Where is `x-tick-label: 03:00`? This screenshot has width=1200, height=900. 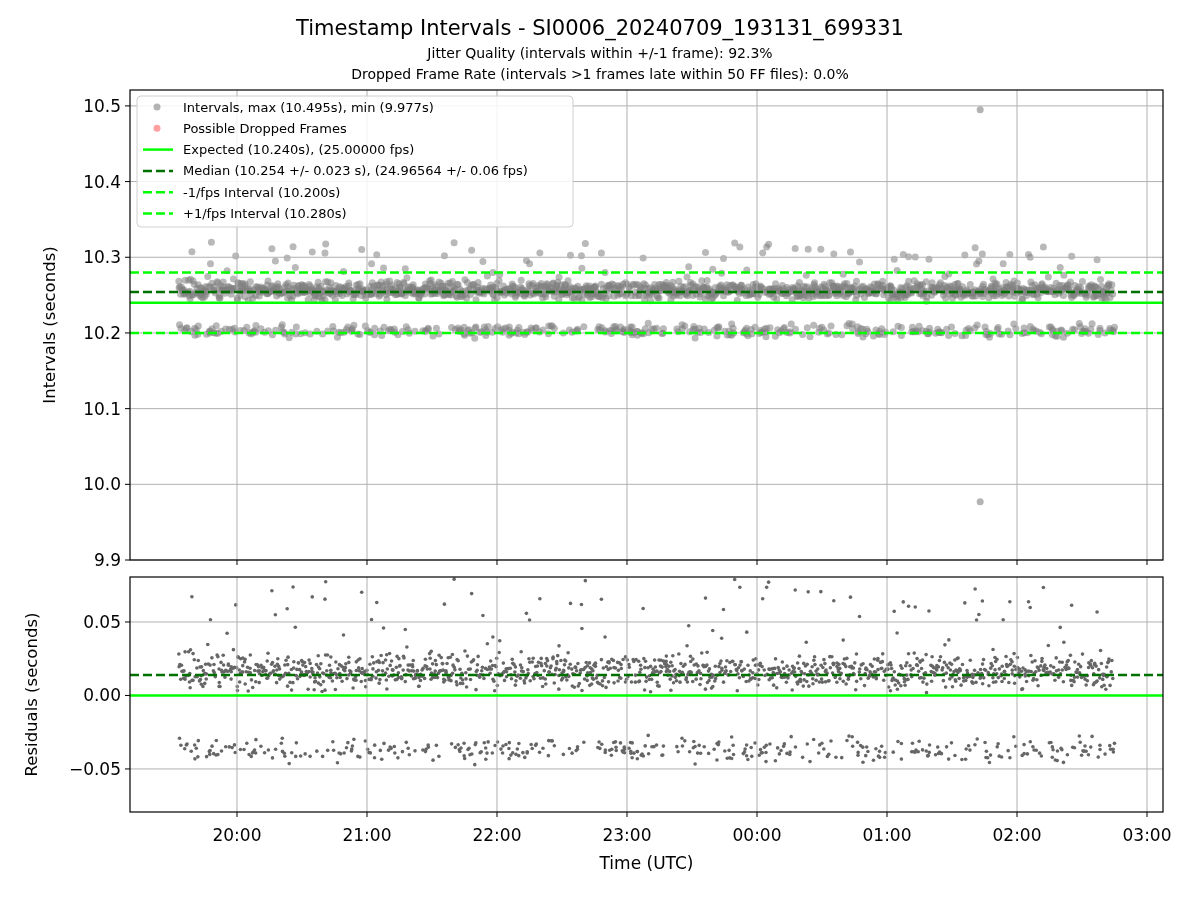
x-tick-label: 03:00 is located at coordinates (1147, 835).